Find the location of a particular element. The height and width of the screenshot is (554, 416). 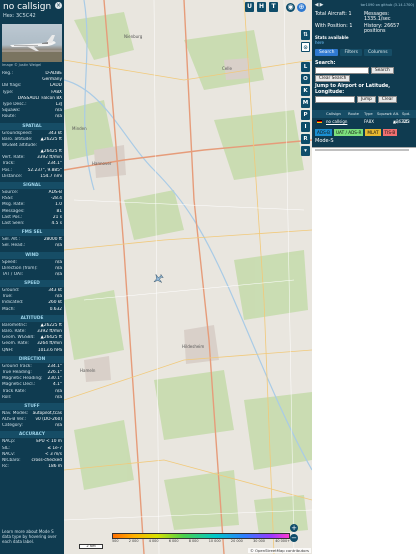

tab-filters: Filters is located at coordinates (351, 52).